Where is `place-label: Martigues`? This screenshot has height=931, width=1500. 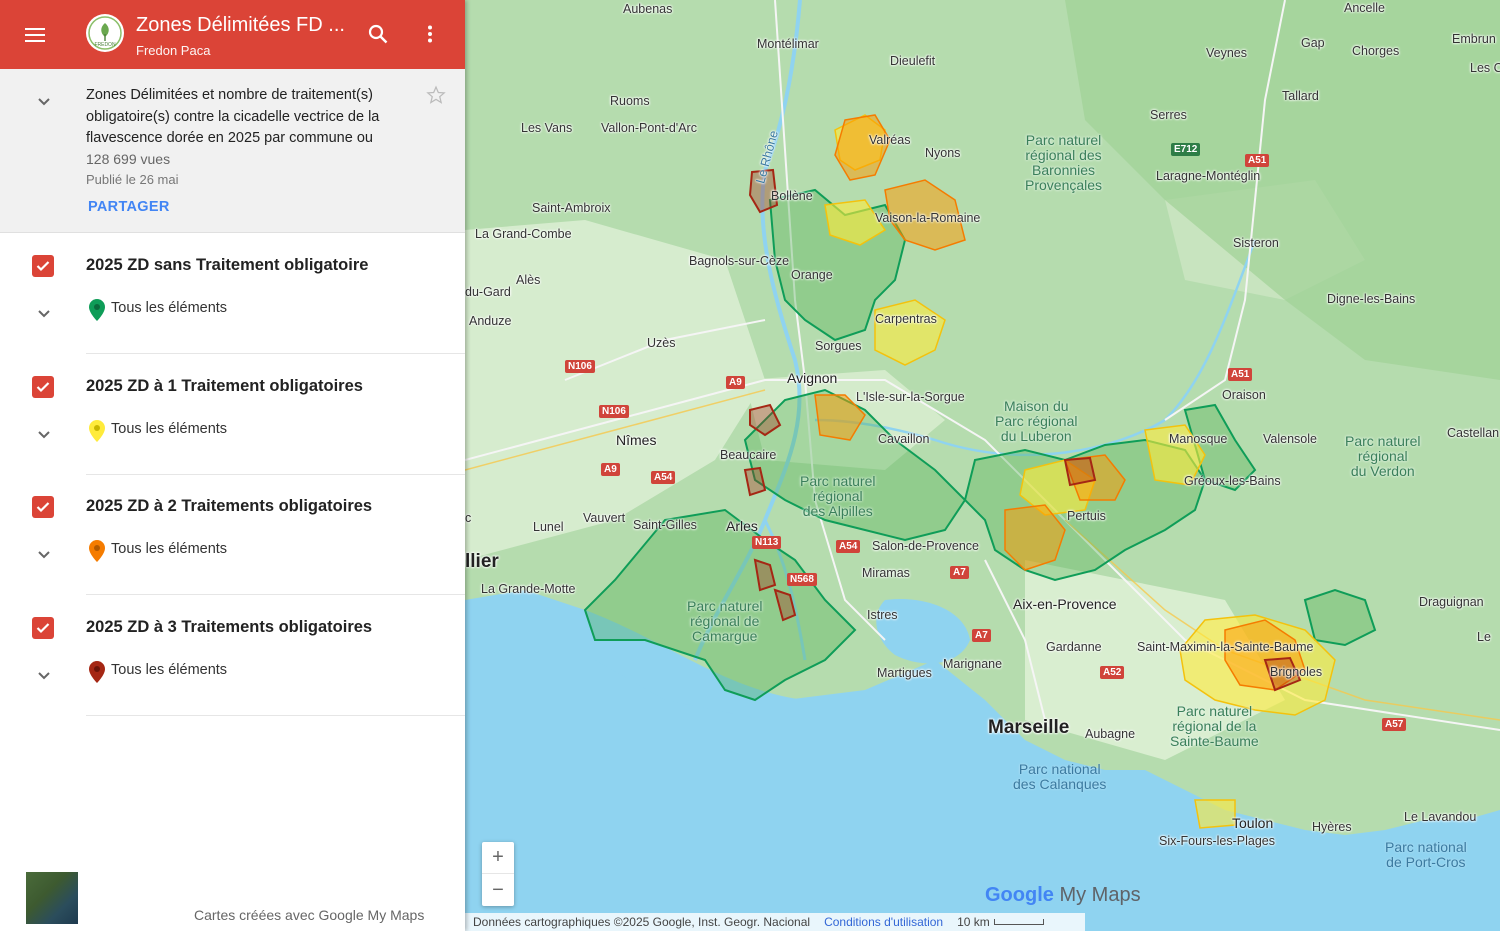 place-label: Martigues is located at coordinates (904, 673).